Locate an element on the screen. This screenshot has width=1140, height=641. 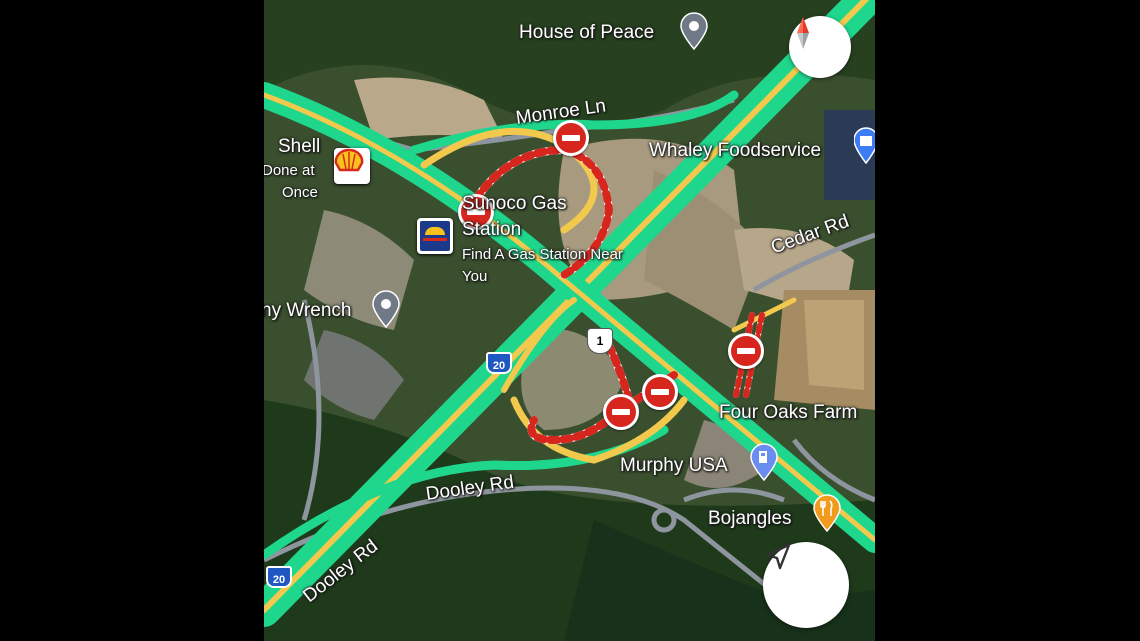
poi-label: House of Peace is located at coordinates (586, 33).